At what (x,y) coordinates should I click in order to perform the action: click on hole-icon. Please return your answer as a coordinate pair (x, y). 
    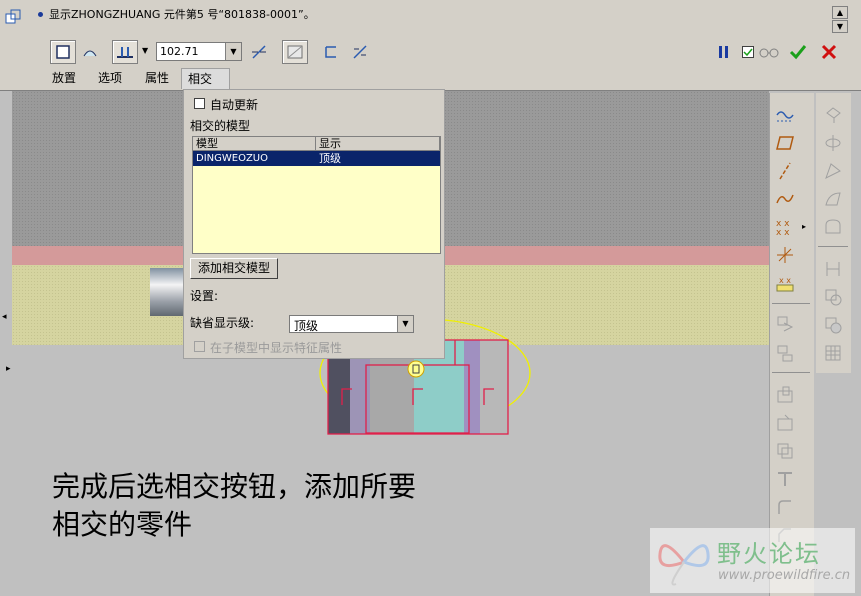
    Looking at the image, I should click on (785, 395).